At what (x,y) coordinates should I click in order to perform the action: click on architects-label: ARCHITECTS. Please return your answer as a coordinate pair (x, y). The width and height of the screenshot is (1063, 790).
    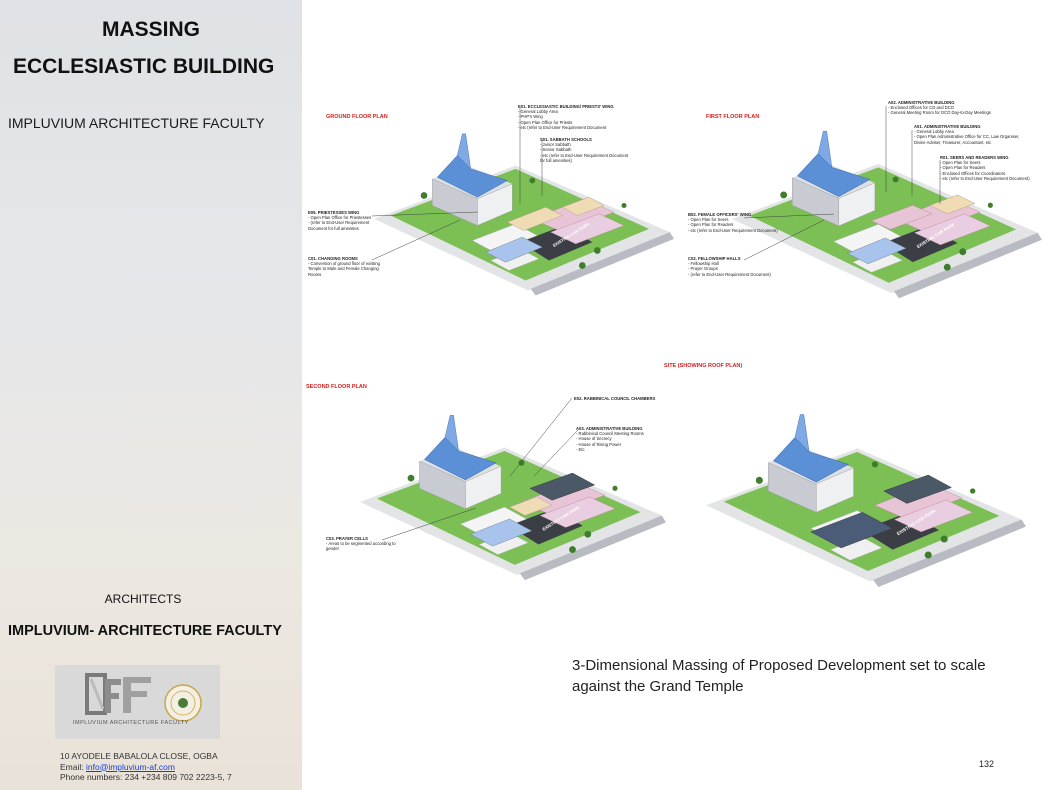
    Looking at the image, I should click on (143, 599).